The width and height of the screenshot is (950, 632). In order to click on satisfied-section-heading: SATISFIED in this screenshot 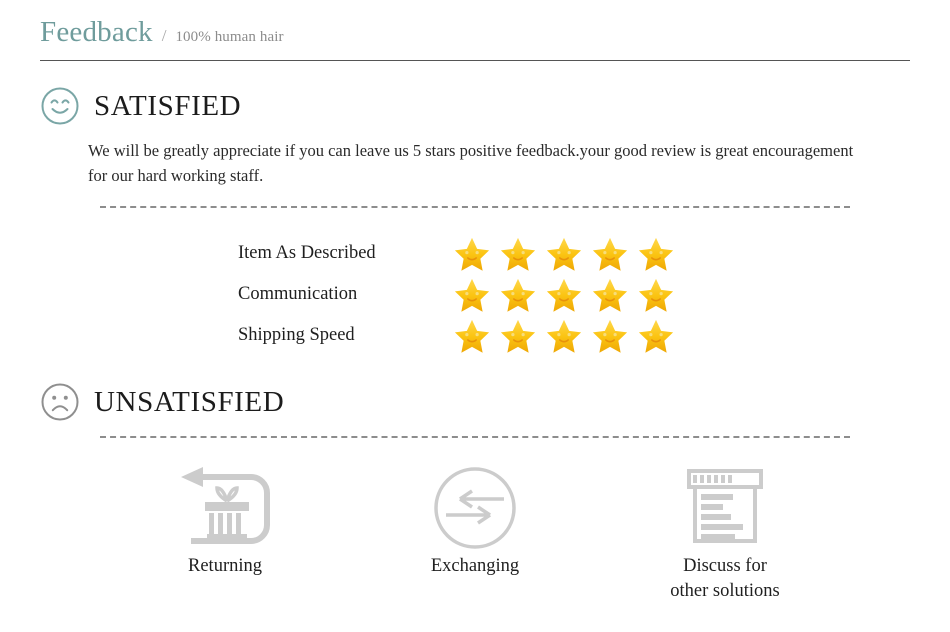, I will do `click(140, 106)`.